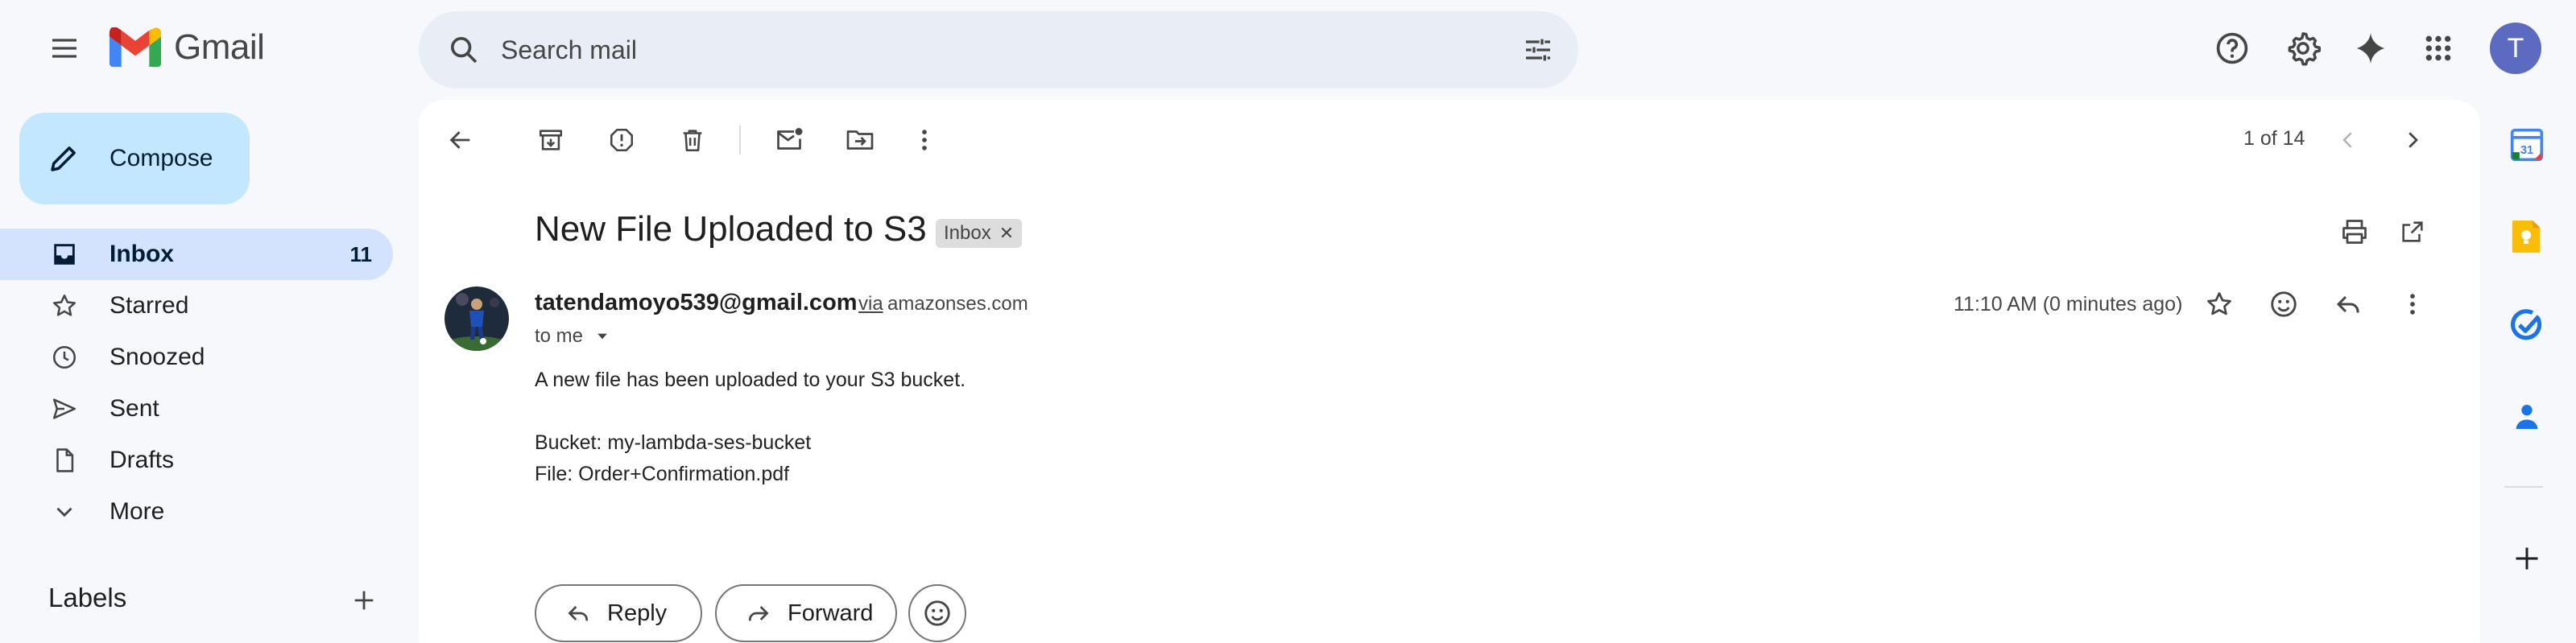 The width and height of the screenshot is (2576, 643). I want to click on reply-icon, so click(2349, 304).